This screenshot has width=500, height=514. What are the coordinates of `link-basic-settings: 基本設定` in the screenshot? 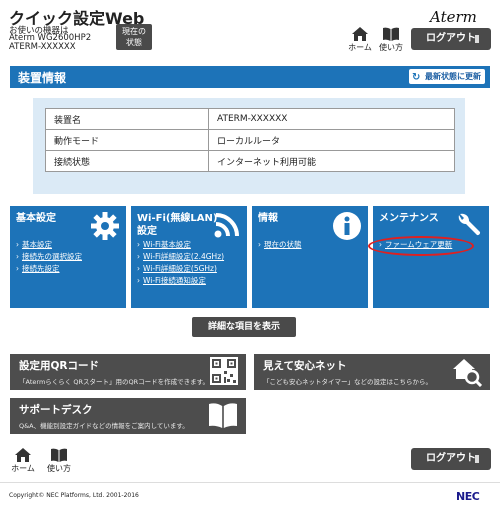 It's located at (49, 245).